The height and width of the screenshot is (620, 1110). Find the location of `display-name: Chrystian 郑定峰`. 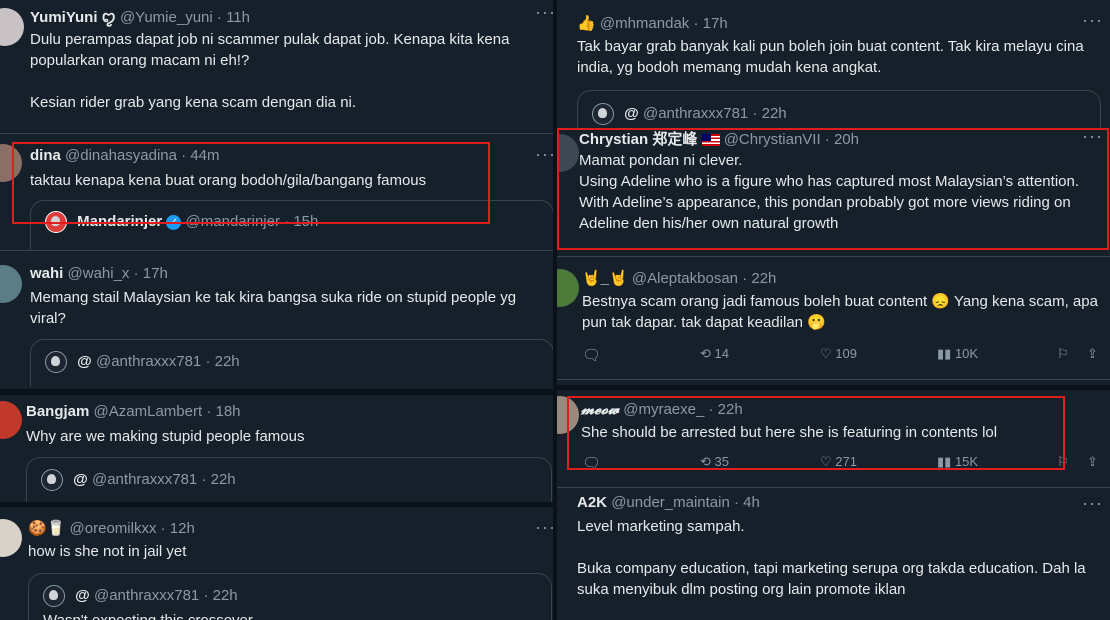

display-name: Chrystian 郑定峰 is located at coordinates (638, 139).